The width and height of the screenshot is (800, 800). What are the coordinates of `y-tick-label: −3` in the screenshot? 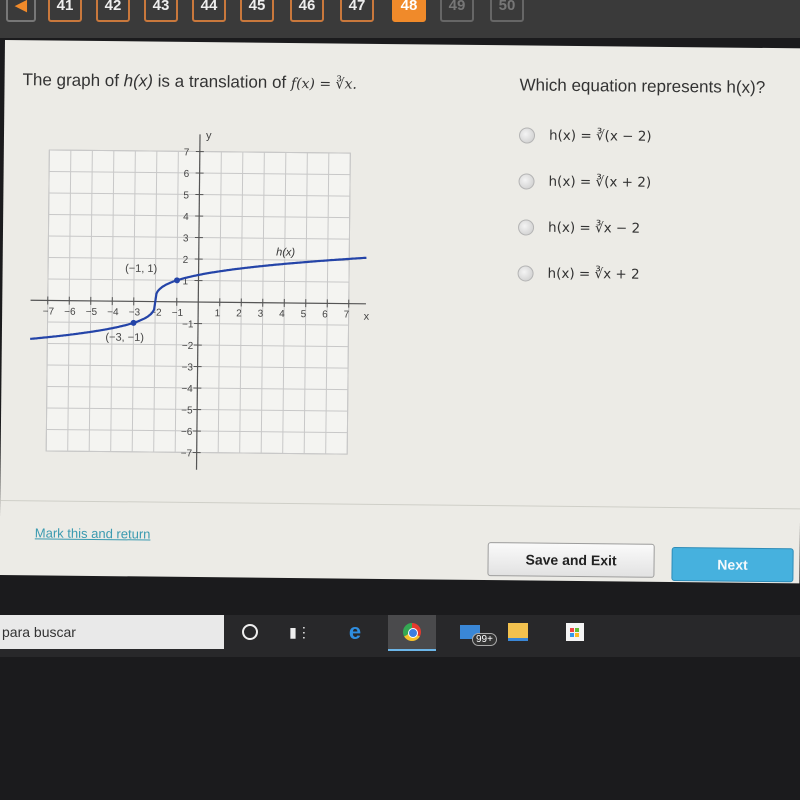 It's located at (188, 367).